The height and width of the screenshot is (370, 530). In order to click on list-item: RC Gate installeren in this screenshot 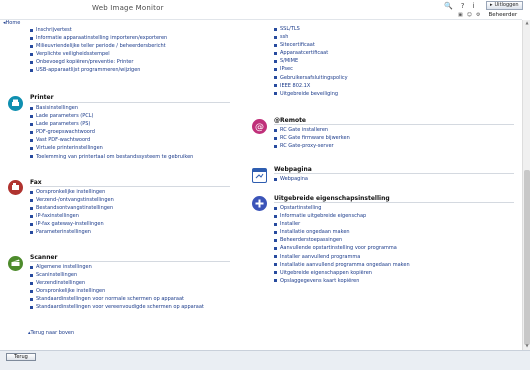, I will do `click(312, 130)`.